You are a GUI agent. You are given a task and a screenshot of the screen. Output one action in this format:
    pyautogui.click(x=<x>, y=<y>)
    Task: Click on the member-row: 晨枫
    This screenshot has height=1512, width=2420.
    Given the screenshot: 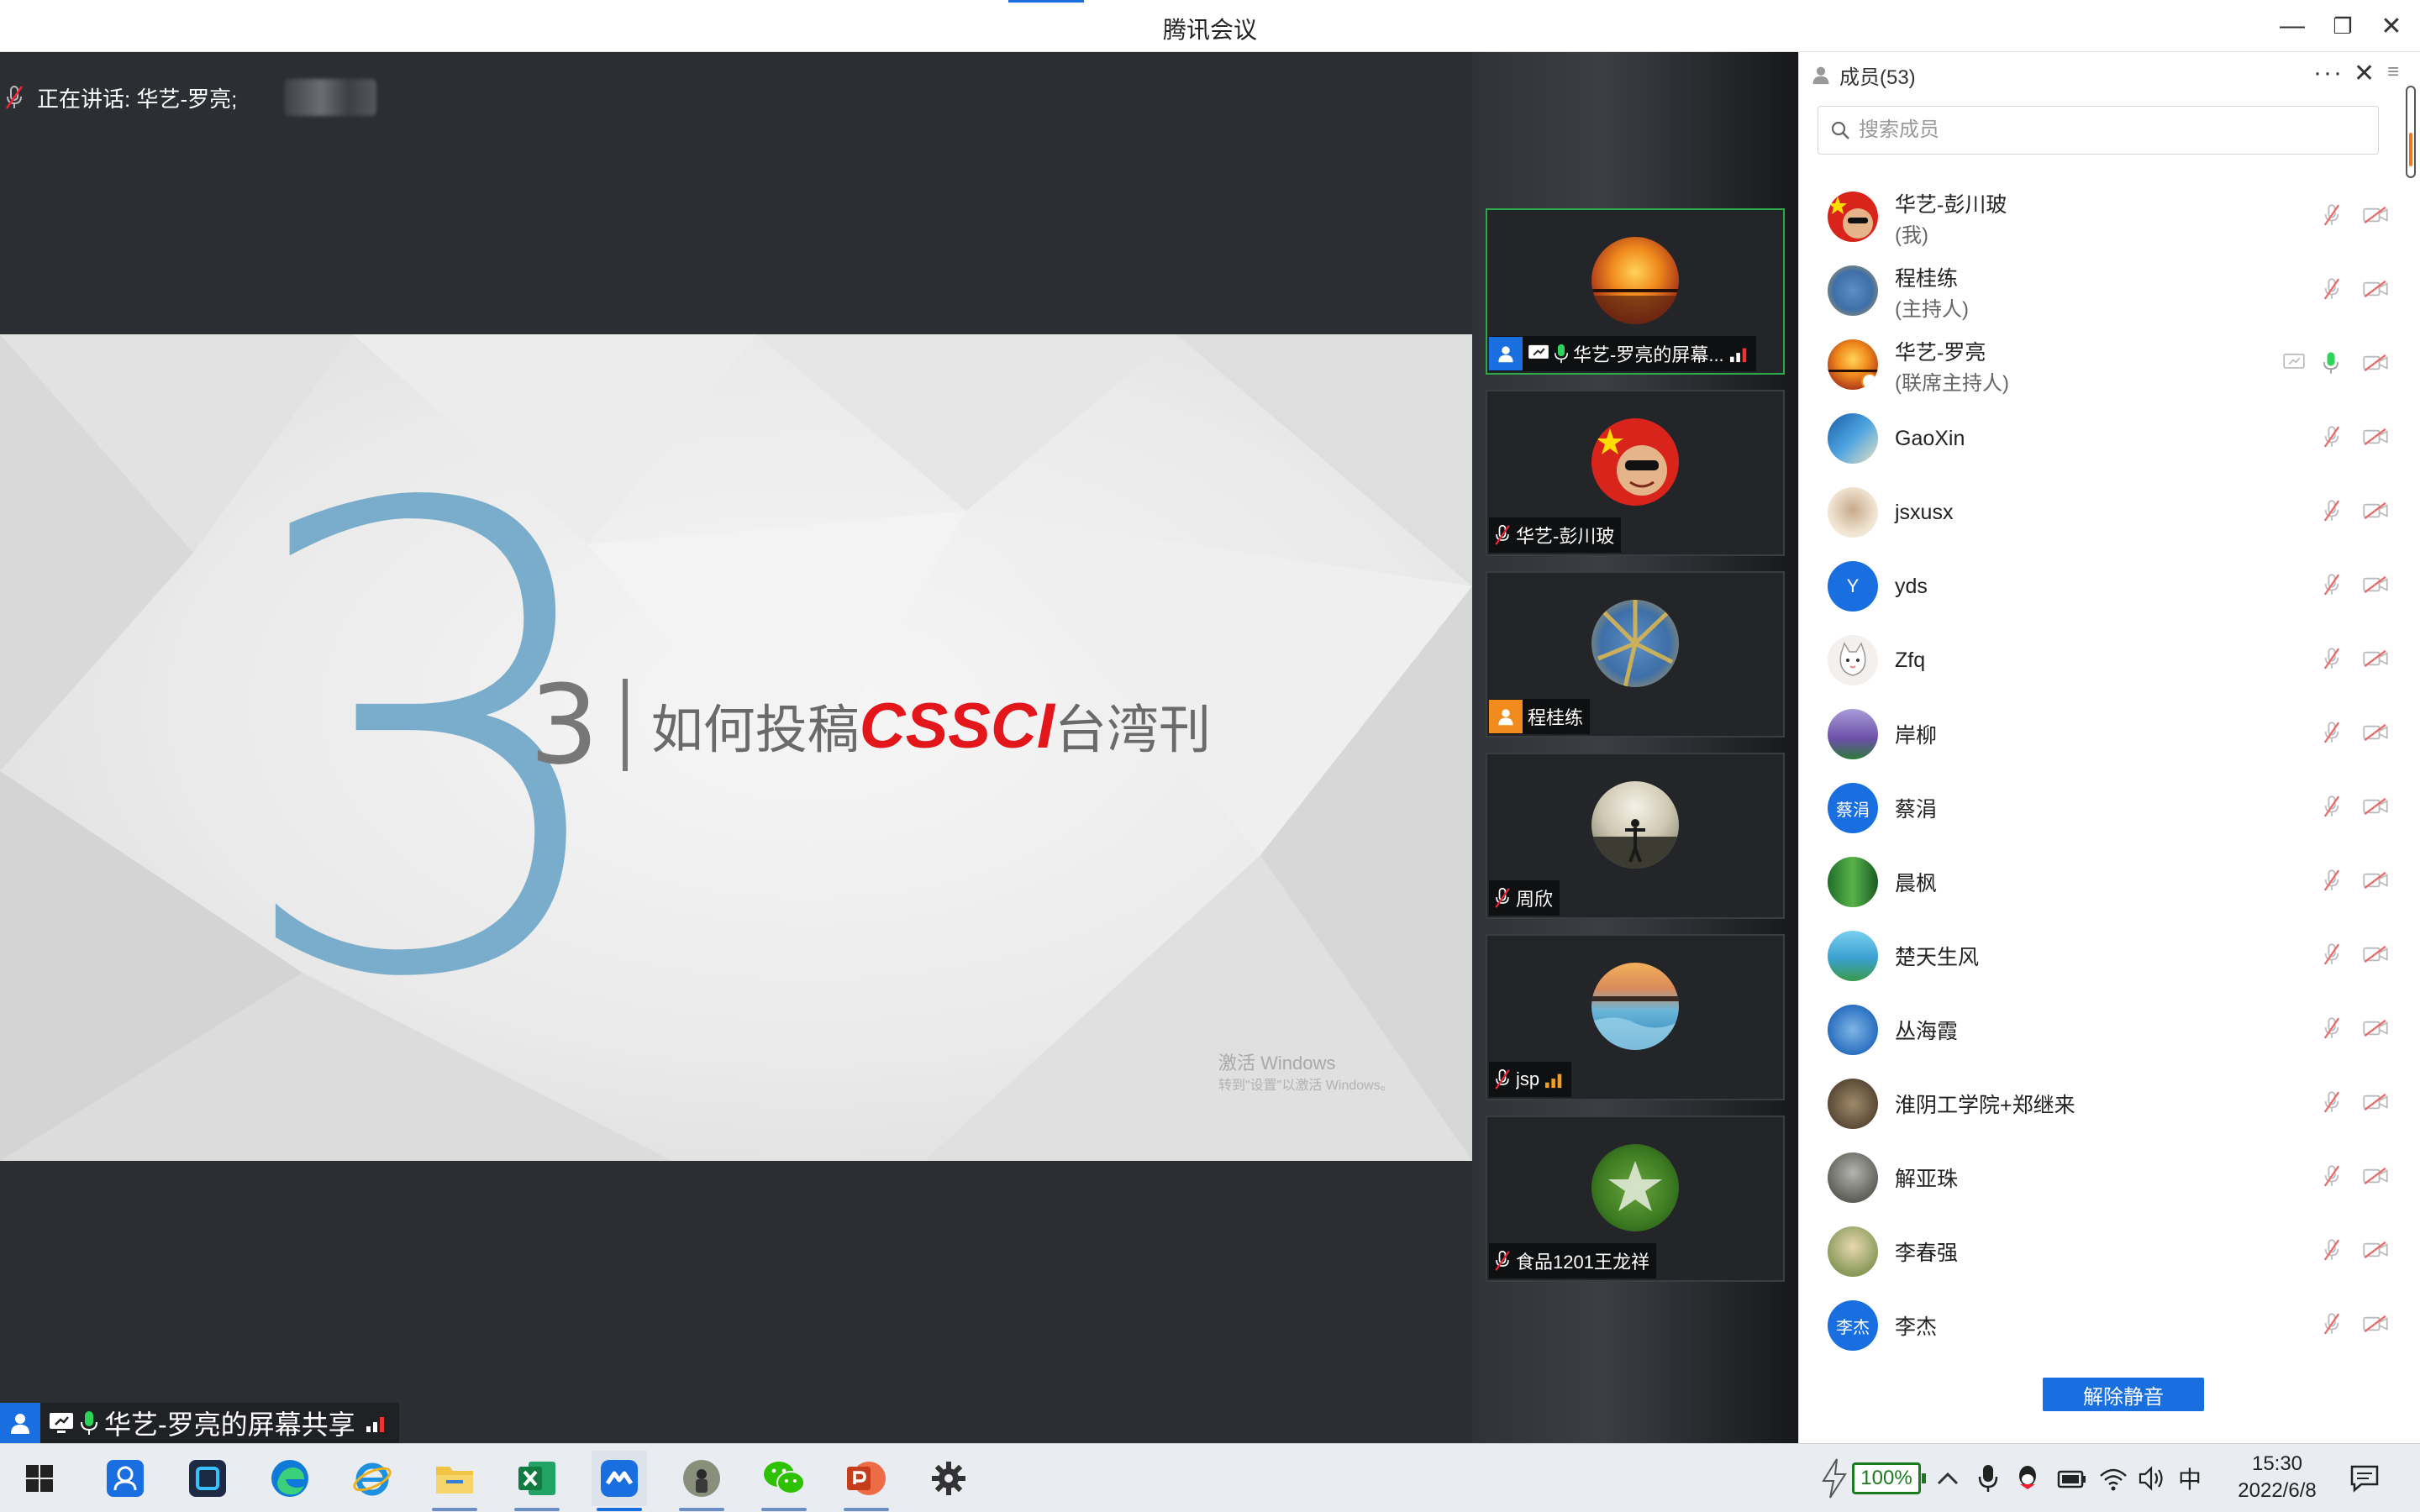 What is the action you would take?
    pyautogui.click(x=2109, y=882)
    